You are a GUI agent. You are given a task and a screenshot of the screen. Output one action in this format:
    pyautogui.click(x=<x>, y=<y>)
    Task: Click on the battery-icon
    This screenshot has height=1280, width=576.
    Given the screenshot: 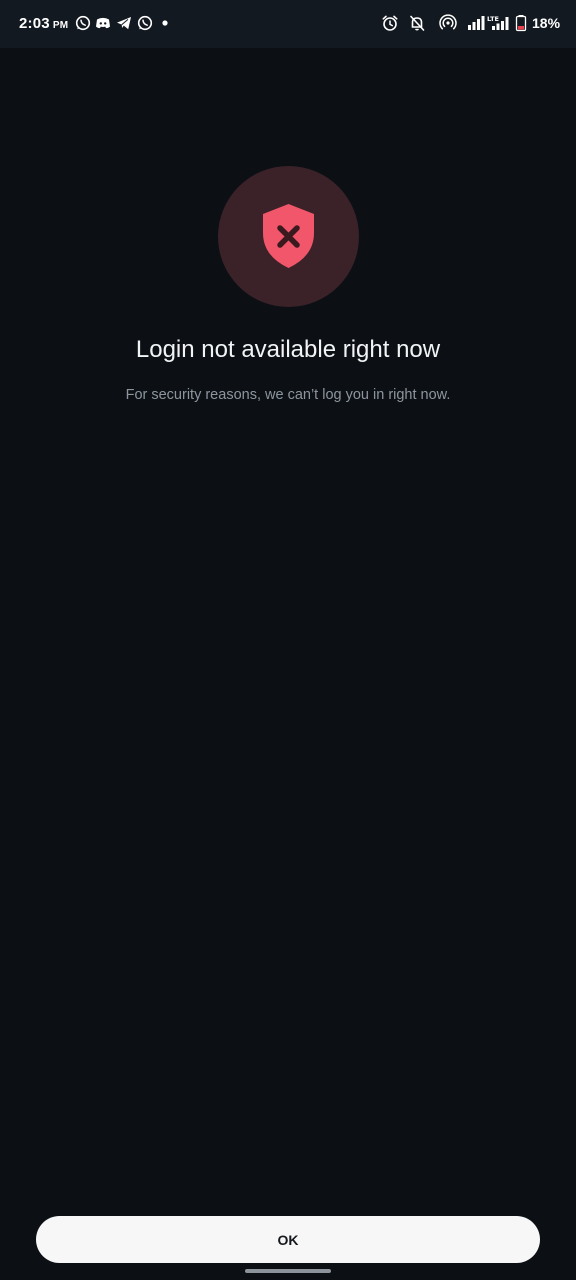 What is the action you would take?
    pyautogui.click(x=521, y=23)
    